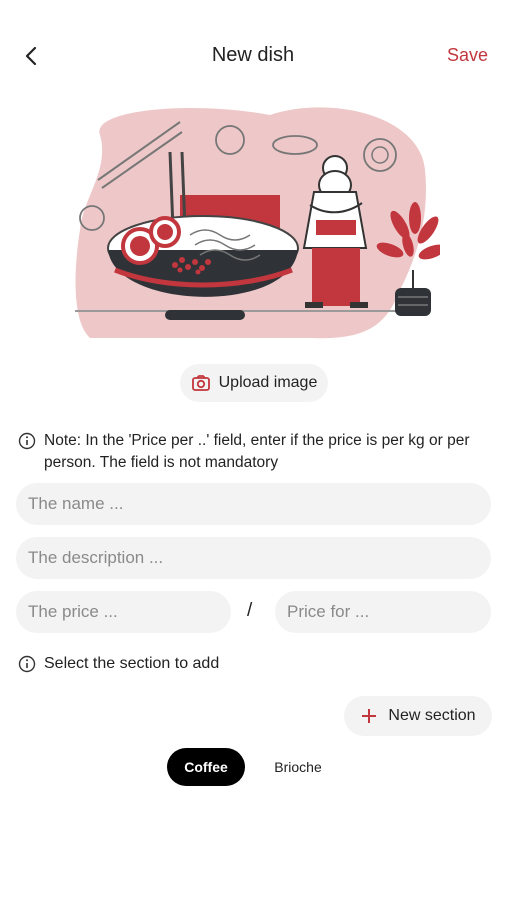  I want to click on header-bar: New dish Save, so click(253, 56).